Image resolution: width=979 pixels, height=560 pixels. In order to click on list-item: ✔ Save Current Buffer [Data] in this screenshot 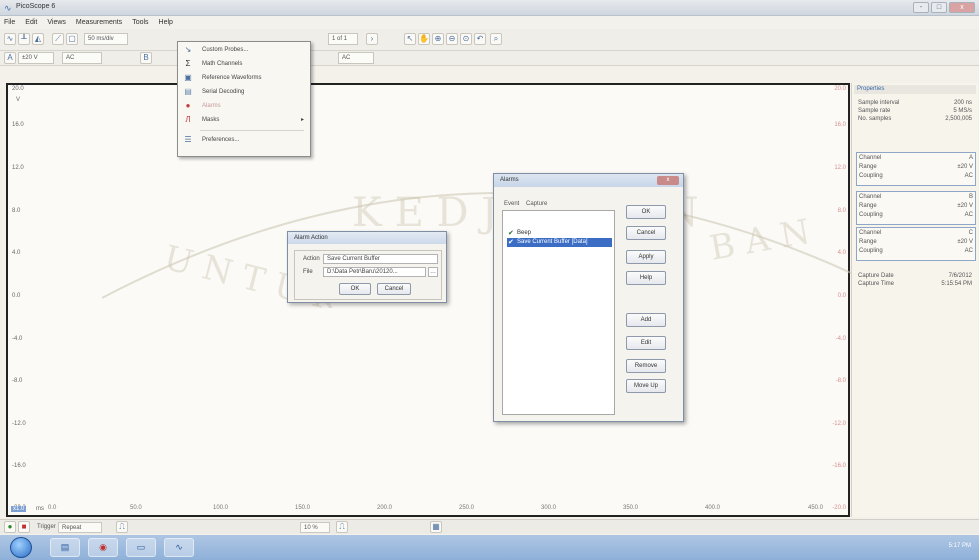, I will do `click(559, 242)`.